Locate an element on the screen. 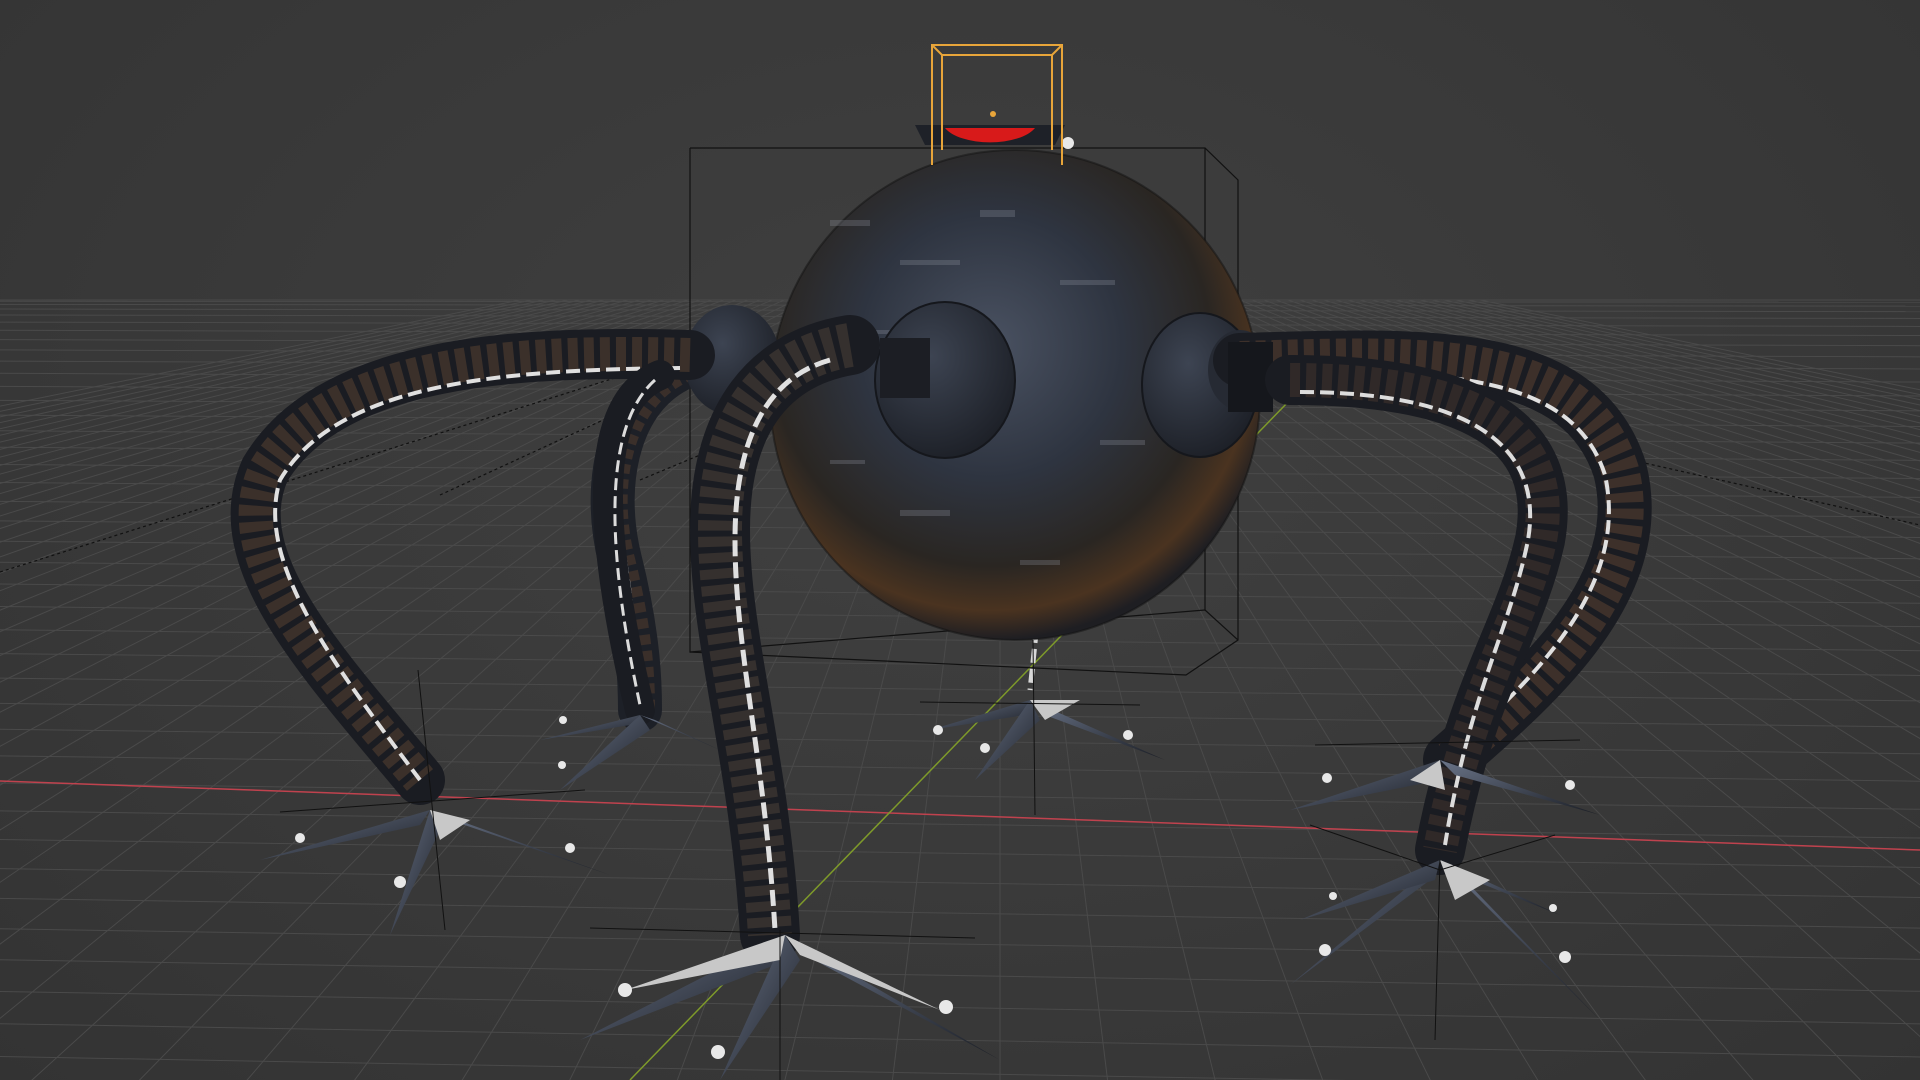 This screenshot has width=1920, height=1080. head-selection-box is located at coordinates (997, 104).